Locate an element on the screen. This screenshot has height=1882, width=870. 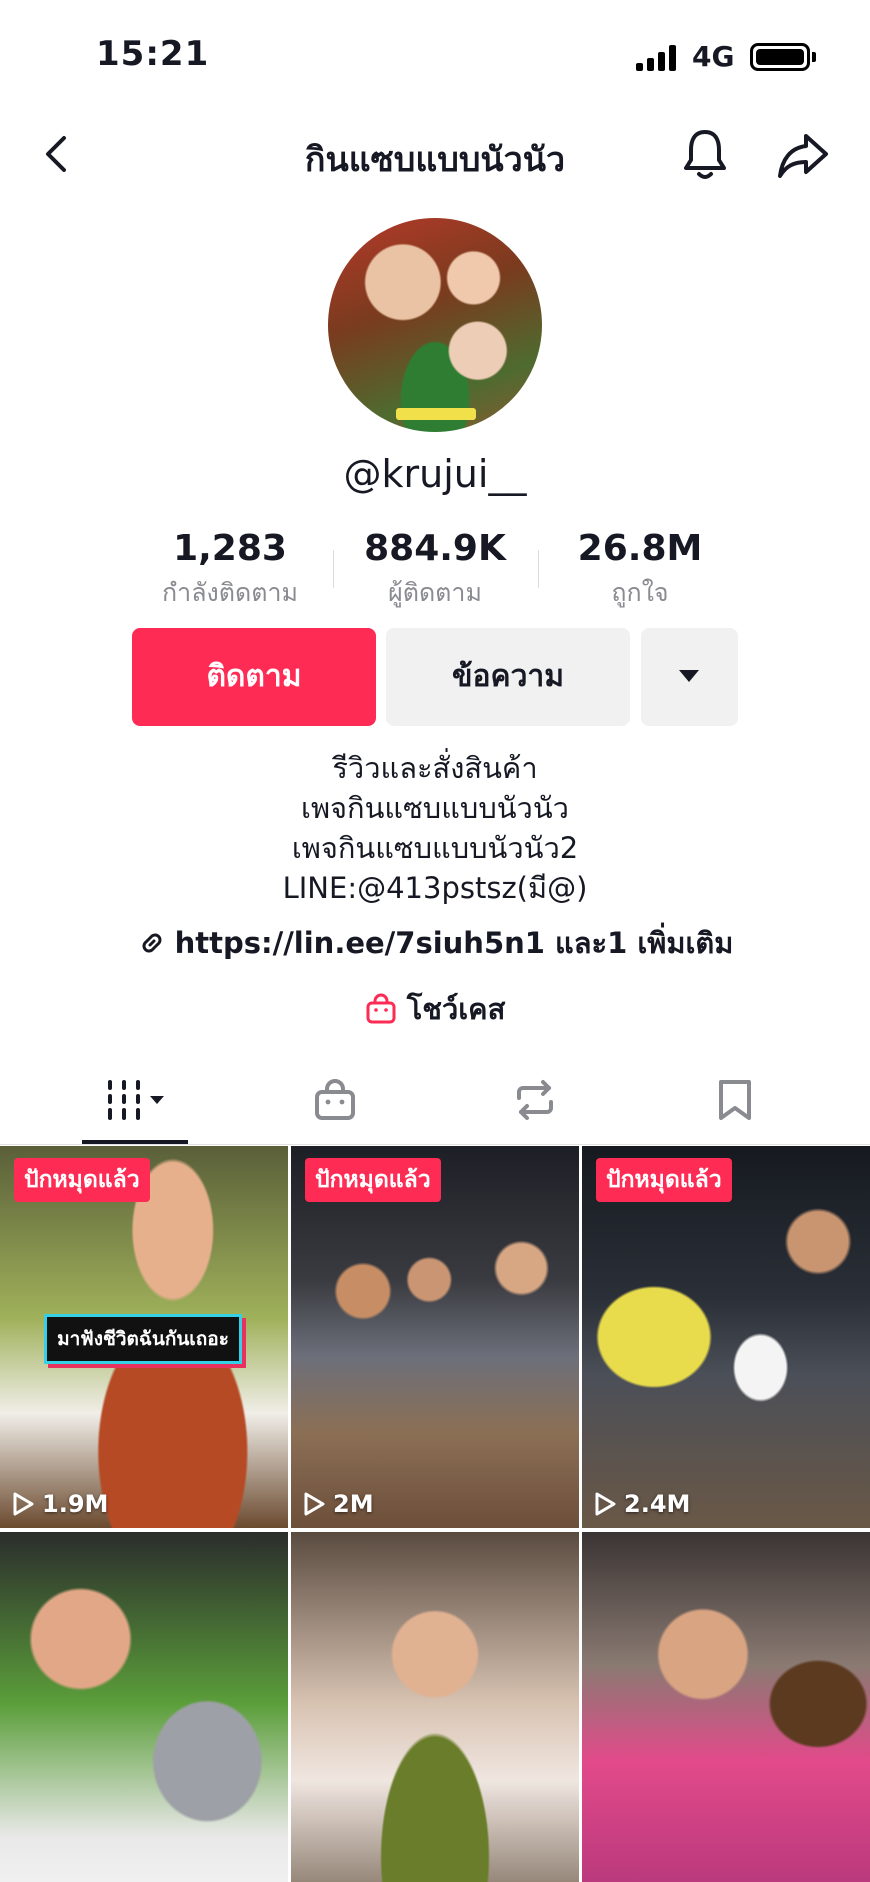
stat-following: 1,283 กำลังติดตาม is located at coordinates (230, 570).